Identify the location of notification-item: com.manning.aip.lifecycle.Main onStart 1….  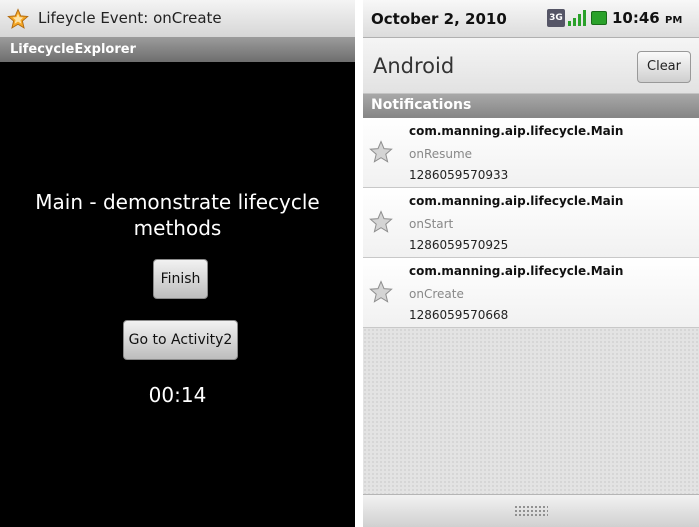
(531, 223).